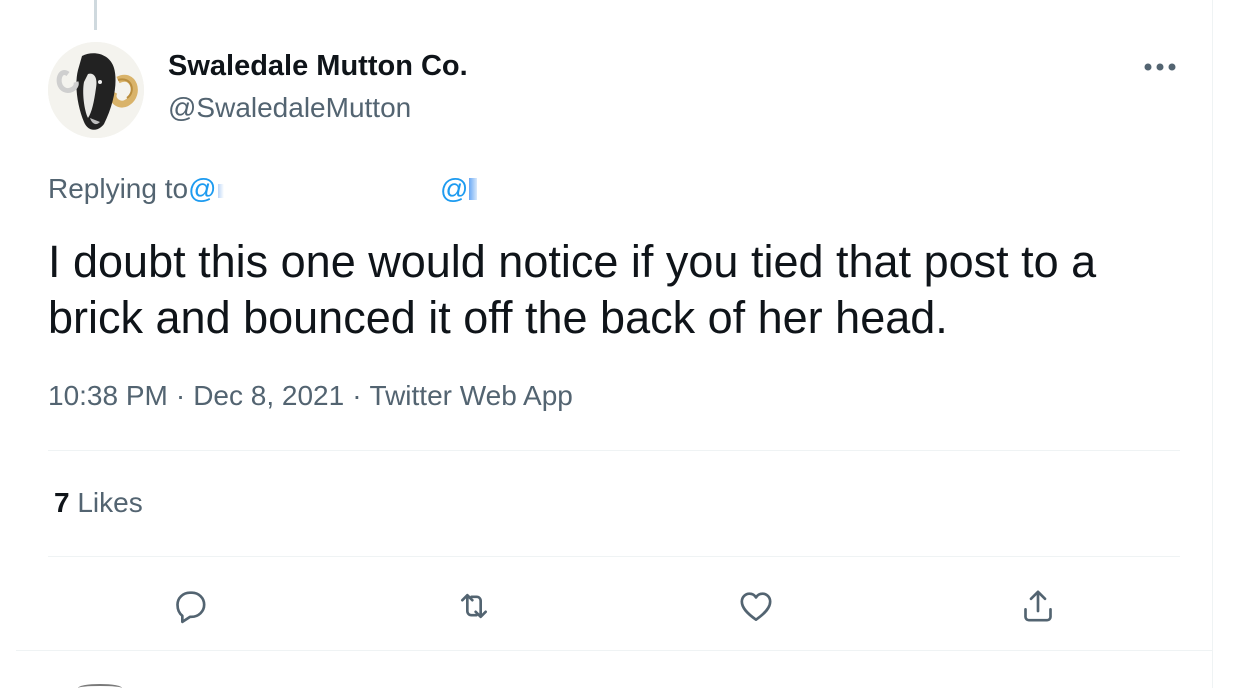 This screenshot has width=1234, height=688. I want to click on retweet-button, so click(474, 606).